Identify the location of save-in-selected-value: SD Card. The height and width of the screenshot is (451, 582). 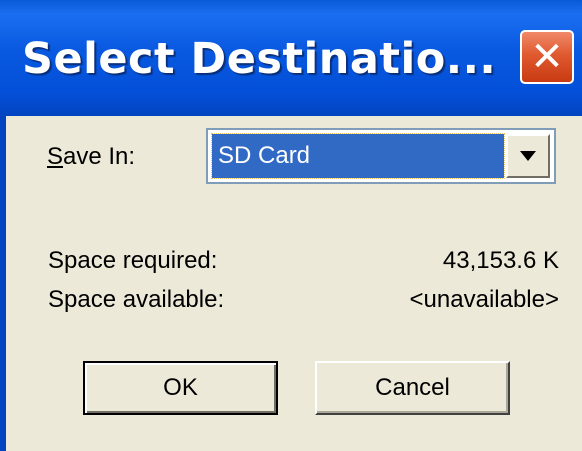
(358, 156).